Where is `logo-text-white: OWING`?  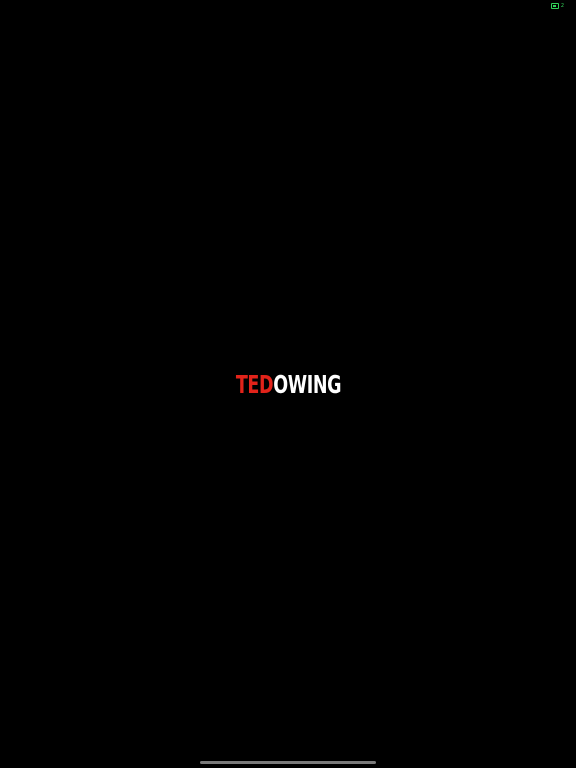
logo-text-white: OWING is located at coordinates (306, 384).